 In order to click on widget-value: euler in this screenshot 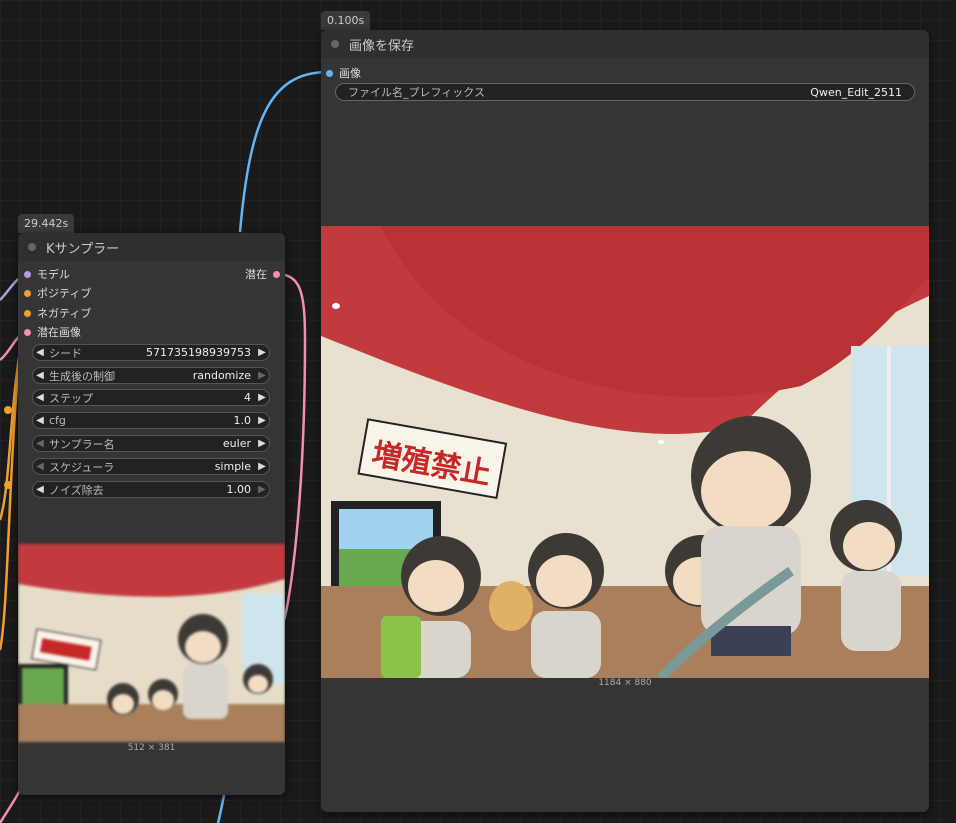, I will do `click(236, 443)`.